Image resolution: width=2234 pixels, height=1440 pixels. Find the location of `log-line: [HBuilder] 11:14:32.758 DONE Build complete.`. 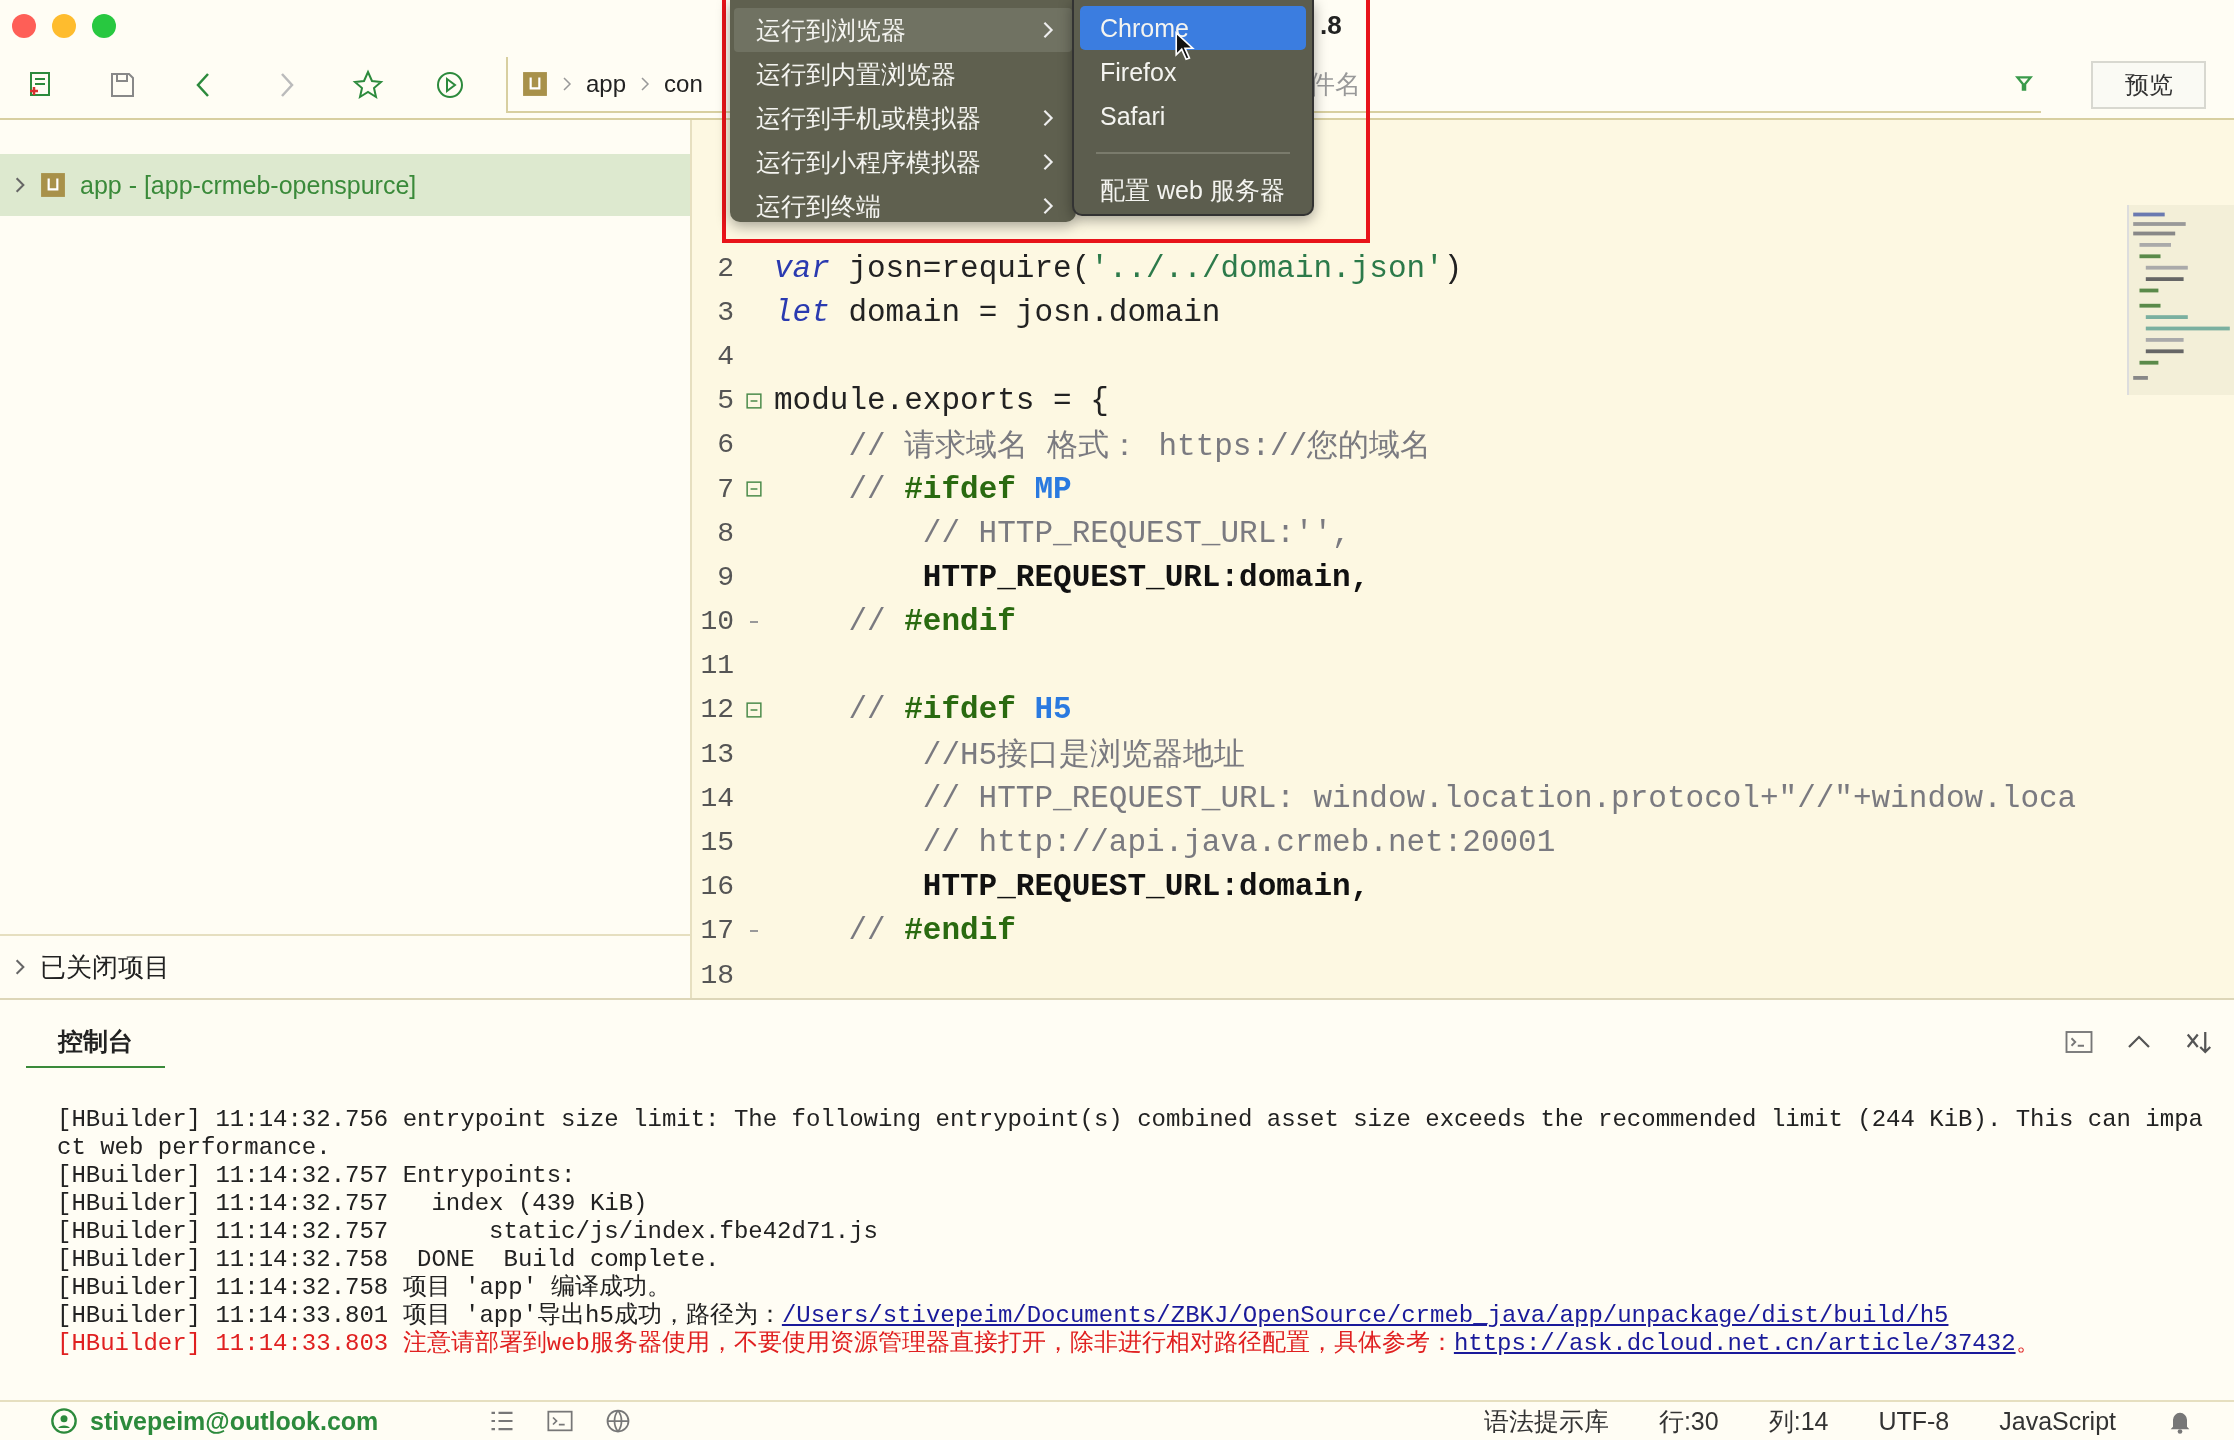

log-line: [HBuilder] 11:14:32.758 DONE Build complete. is located at coordinates (389, 1260).